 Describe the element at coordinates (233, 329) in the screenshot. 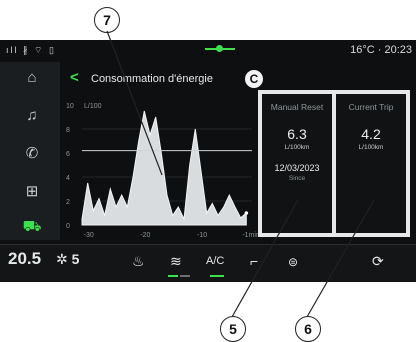

I see `callout-5: 5` at that location.